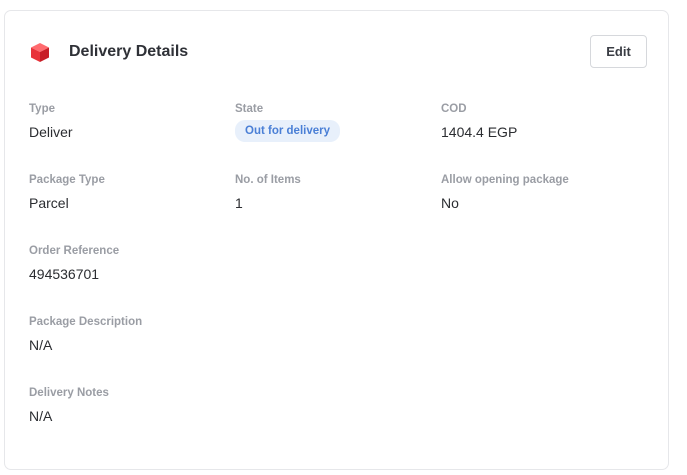 The image size is (687, 475). What do you see at coordinates (505, 192) in the screenshot?
I see `field-allow-opening-package: Allow opening package No` at bounding box center [505, 192].